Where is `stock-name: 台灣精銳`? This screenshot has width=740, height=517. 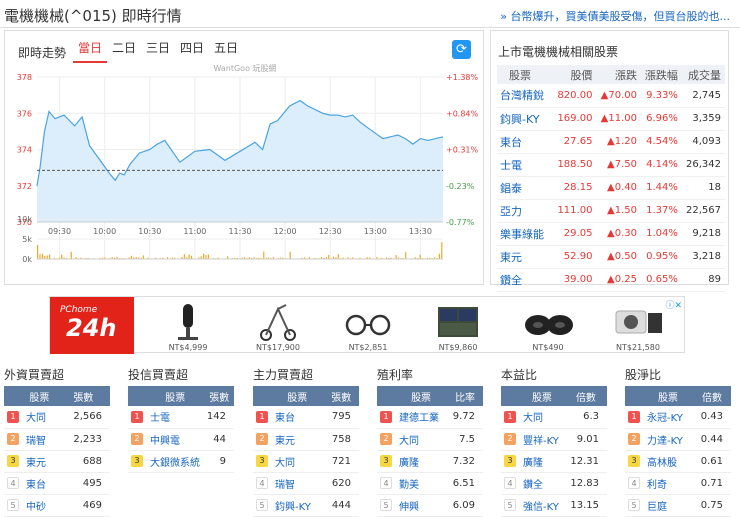 stock-name: 台灣精銳 is located at coordinates (525, 96).